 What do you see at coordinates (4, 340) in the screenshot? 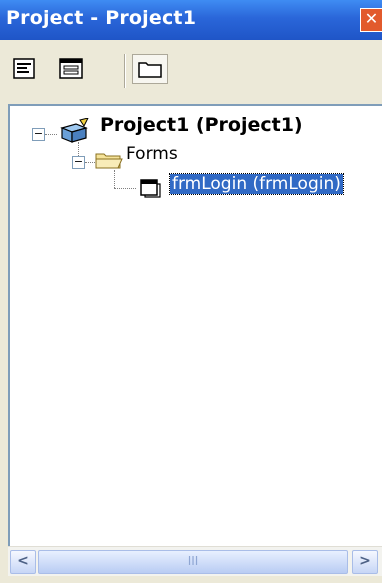
I see `left-frame` at bounding box center [4, 340].